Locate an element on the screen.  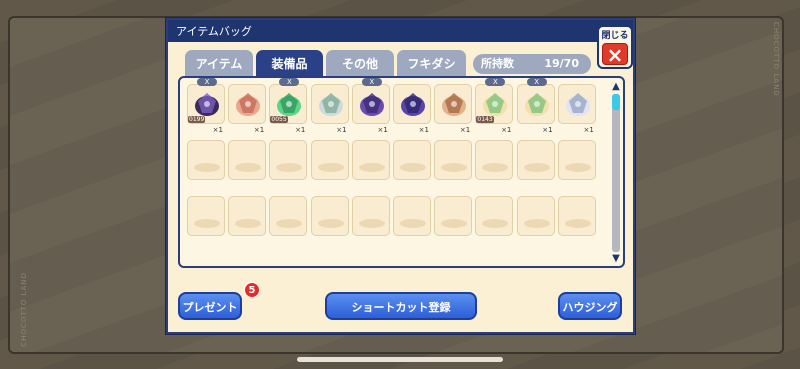
item-code: 0143 is located at coordinates (485, 119).